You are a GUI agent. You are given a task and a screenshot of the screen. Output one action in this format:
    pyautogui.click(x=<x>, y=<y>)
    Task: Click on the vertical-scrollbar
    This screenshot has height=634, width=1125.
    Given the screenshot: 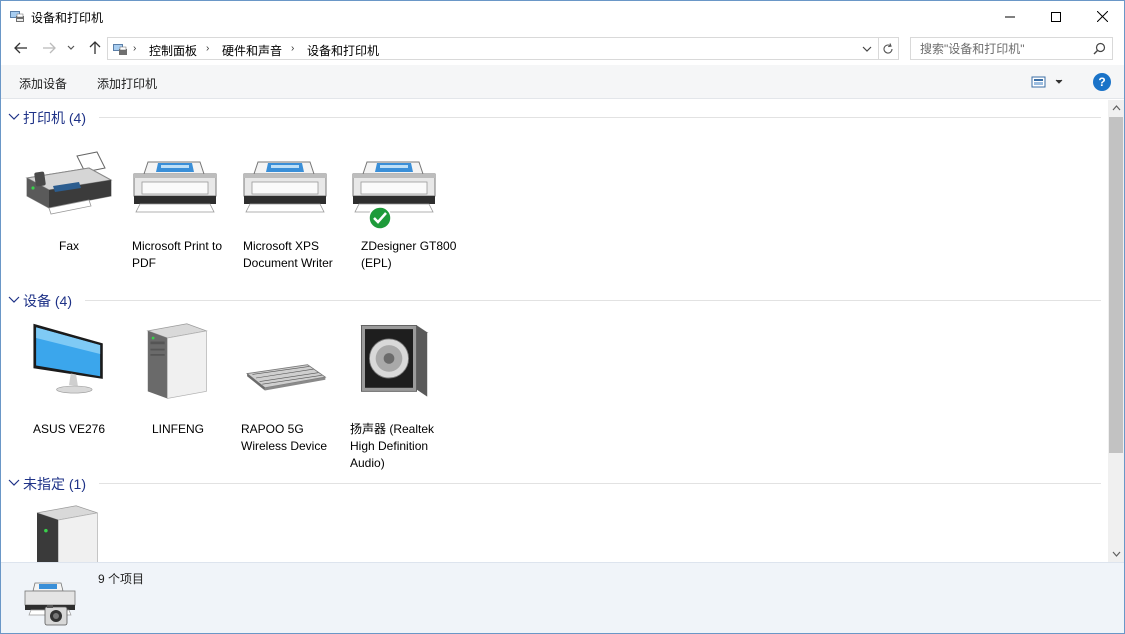 What is the action you would take?
    pyautogui.click(x=1116, y=331)
    